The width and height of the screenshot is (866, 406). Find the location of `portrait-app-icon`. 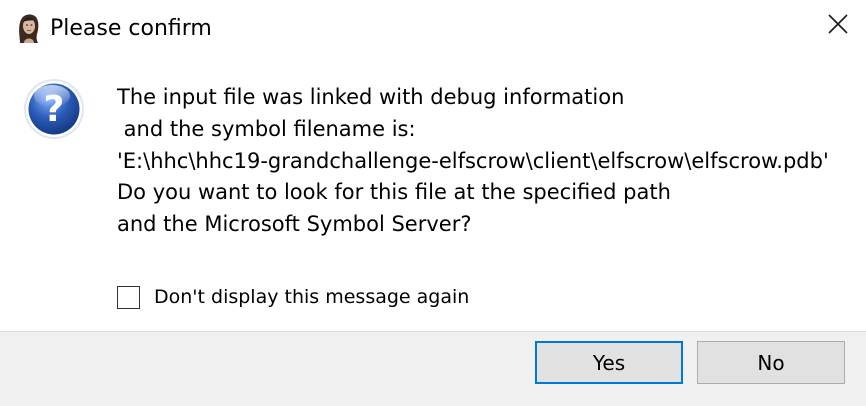

portrait-app-icon is located at coordinates (28, 28).